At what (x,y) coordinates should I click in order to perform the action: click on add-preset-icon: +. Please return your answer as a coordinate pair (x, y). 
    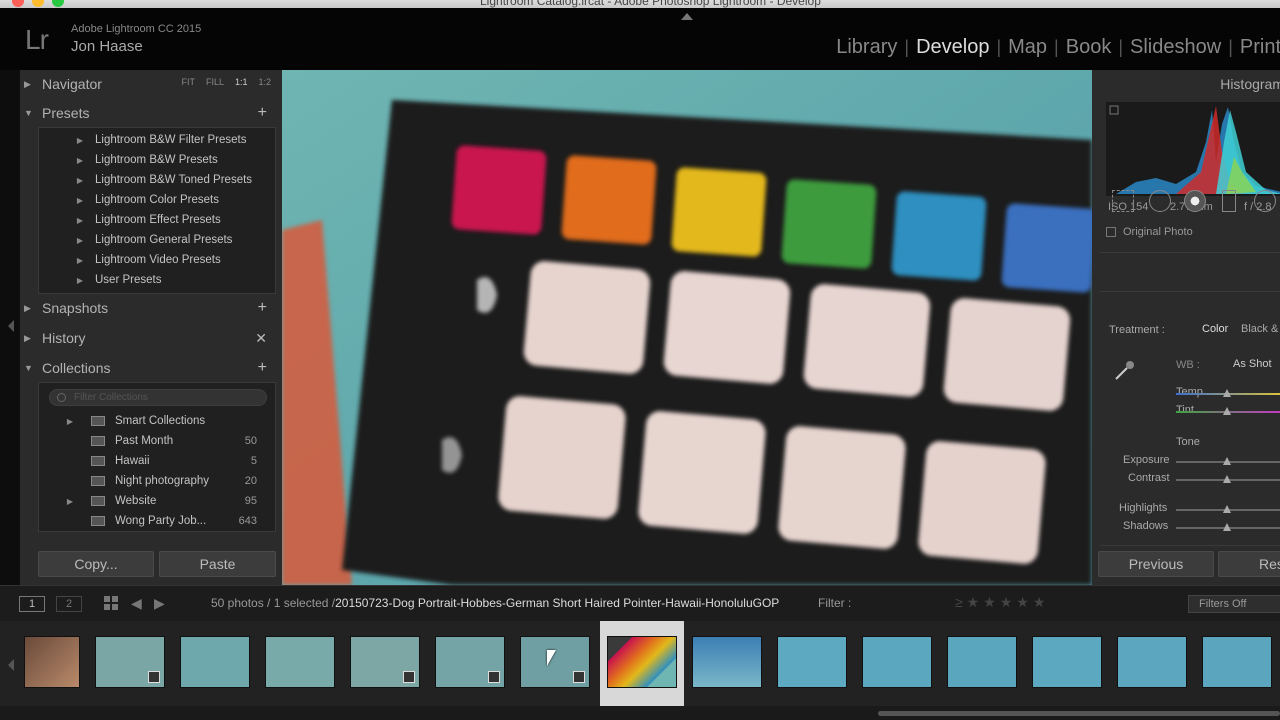
    Looking at the image, I should click on (262, 113).